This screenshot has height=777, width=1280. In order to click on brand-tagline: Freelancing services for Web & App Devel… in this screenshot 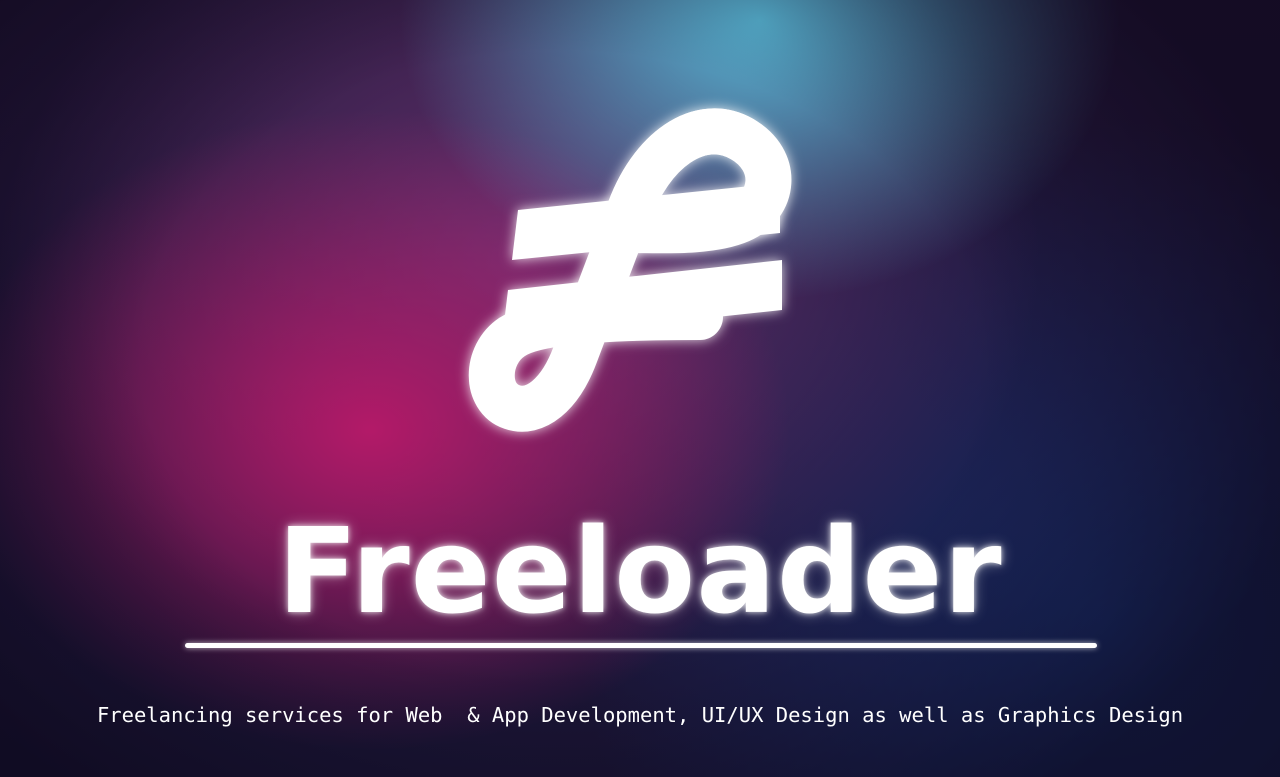, I will do `click(640, 715)`.